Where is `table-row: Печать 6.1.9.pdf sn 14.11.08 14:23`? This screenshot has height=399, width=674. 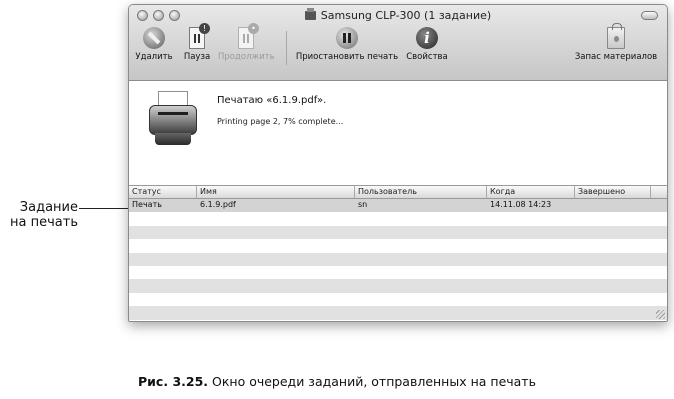
table-row: Печать 6.1.9.pdf sn 14.11.08 14:23 is located at coordinates (398, 206).